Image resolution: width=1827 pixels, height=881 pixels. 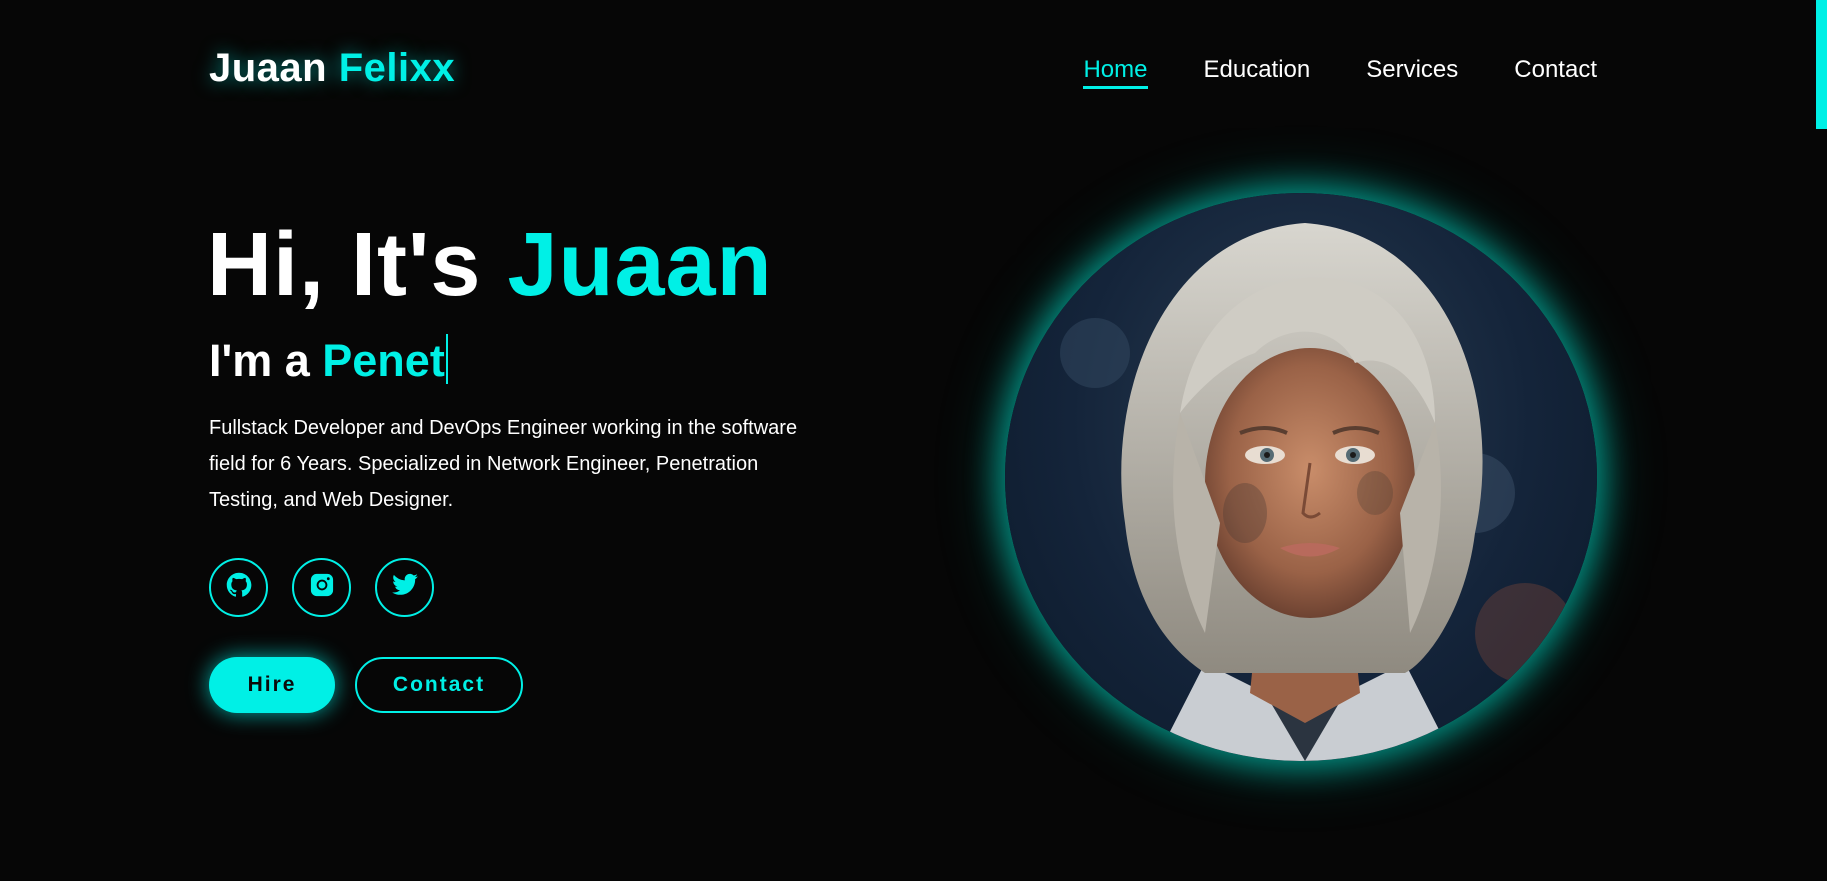 I want to click on logo-second: Felixx, so click(x=397, y=68).